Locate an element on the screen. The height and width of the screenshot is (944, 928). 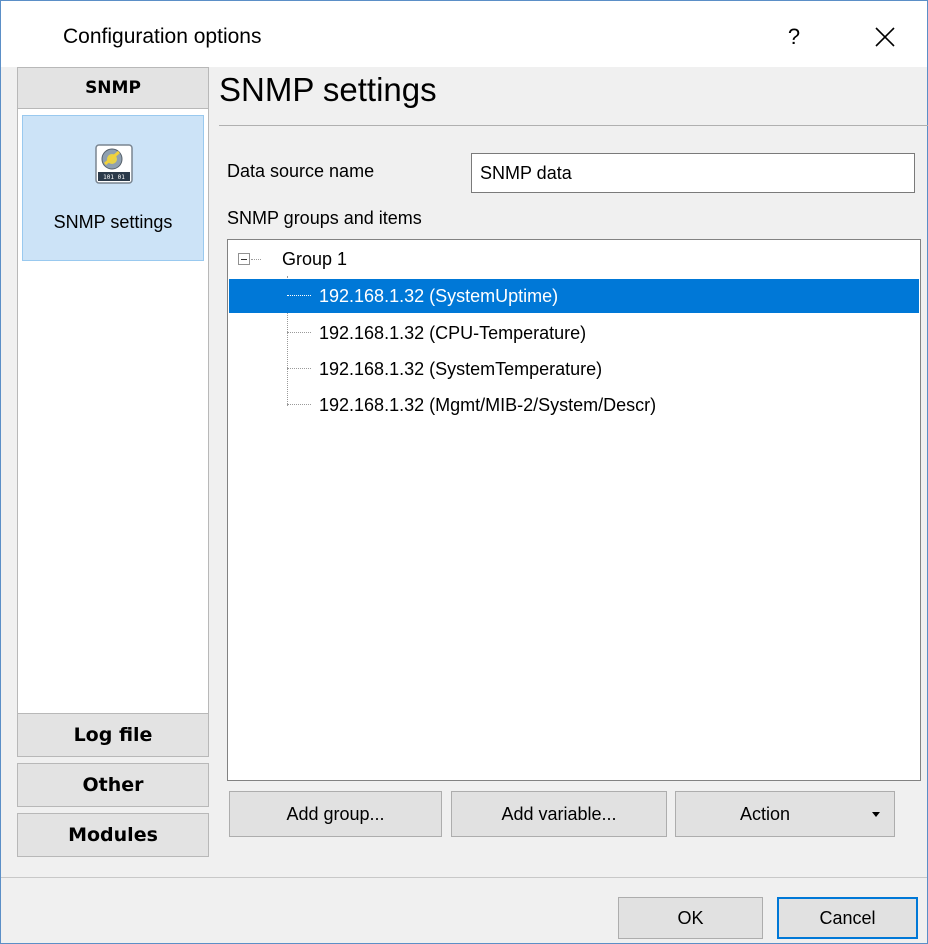
tree-item: 192.168.1.32 (CPU-Temperature) is located at coordinates (574, 333).